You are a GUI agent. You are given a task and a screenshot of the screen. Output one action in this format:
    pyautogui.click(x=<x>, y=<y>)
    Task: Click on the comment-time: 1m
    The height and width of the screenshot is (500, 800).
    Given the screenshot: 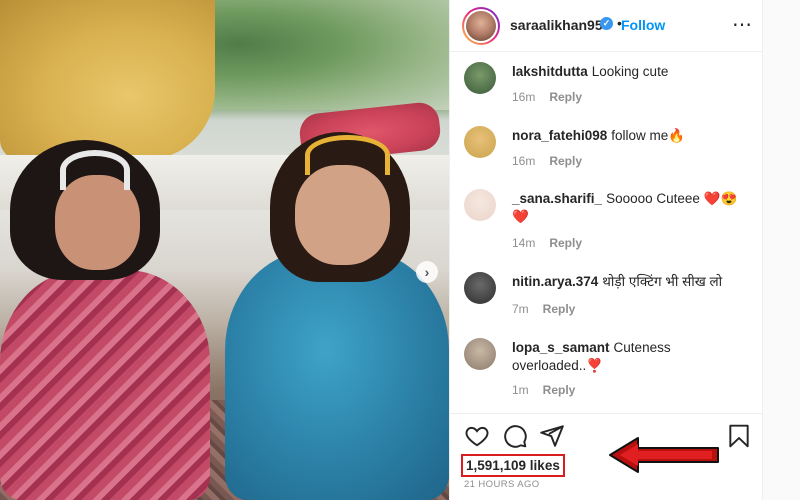 What is the action you would take?
    pyautogui.click(x=520, y=390)
    